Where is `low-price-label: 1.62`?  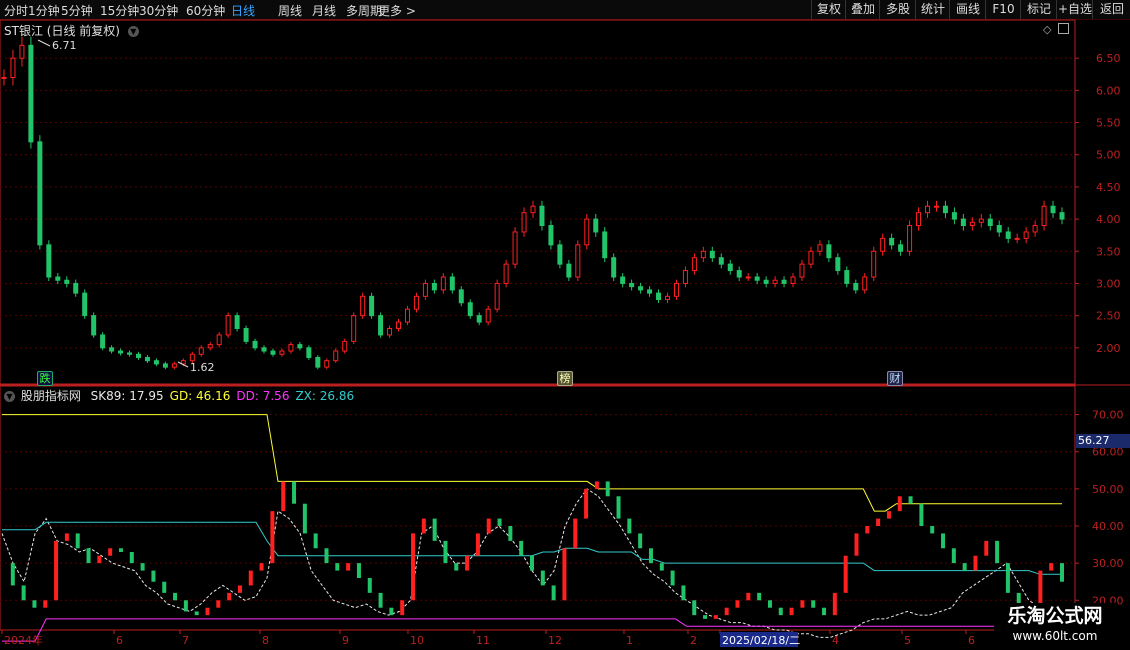 low-price-label: 1.62 is located at coordinates (202, 367).